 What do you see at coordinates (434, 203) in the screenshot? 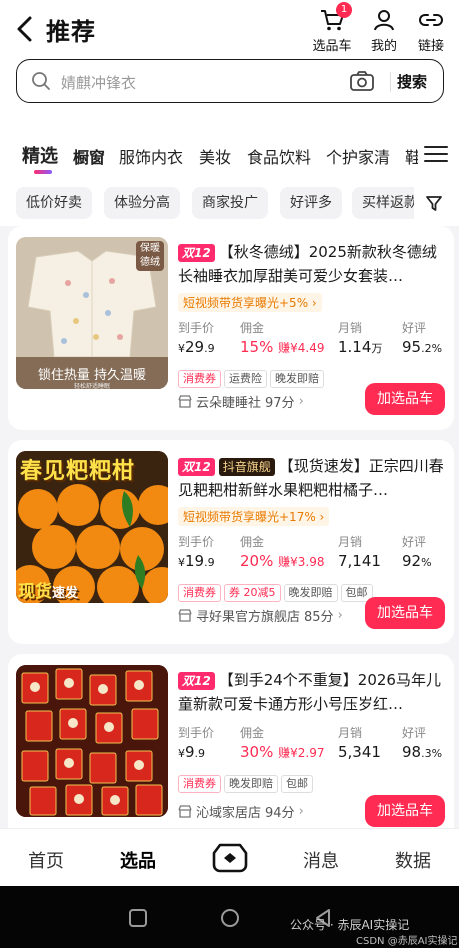
I see `filter-funnel-icon` at bounding box center [434, 203].